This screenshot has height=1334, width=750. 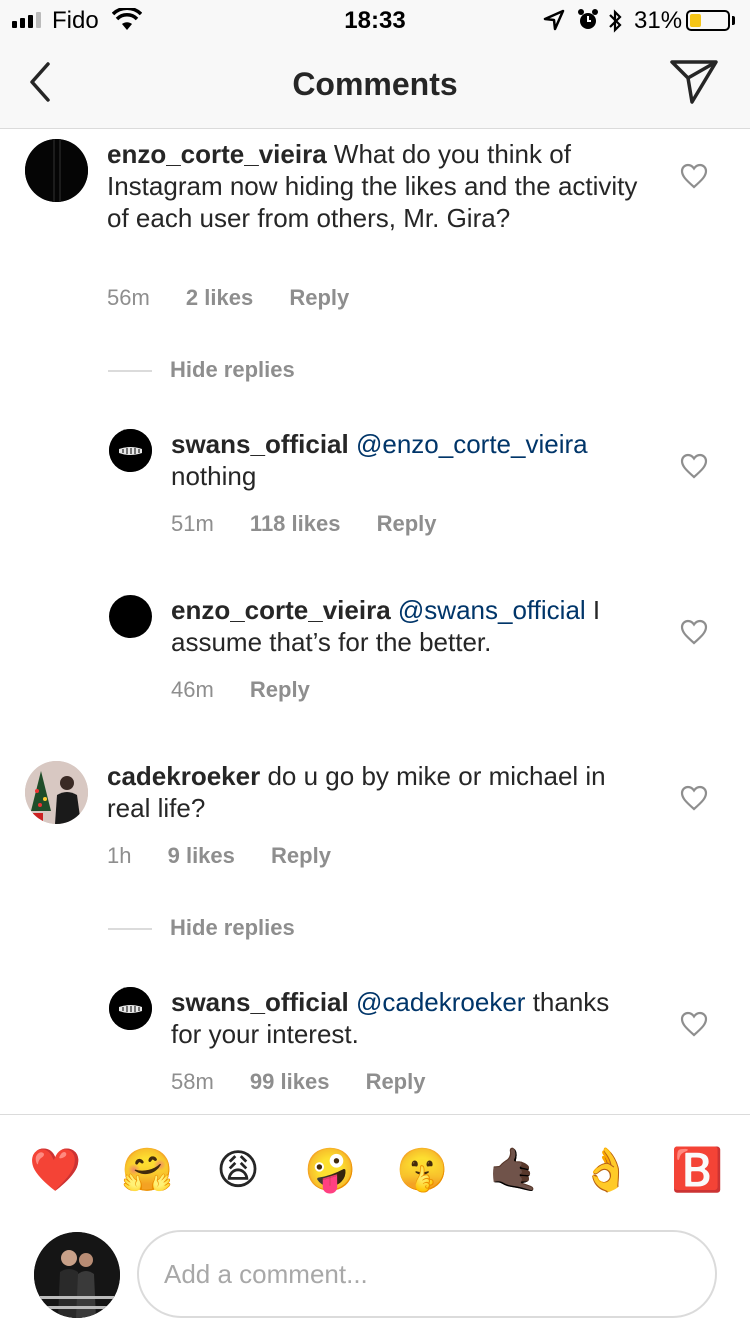 I want to click on reply-meta: 58m 99 likes Reply, so click(x=313, y=1082).